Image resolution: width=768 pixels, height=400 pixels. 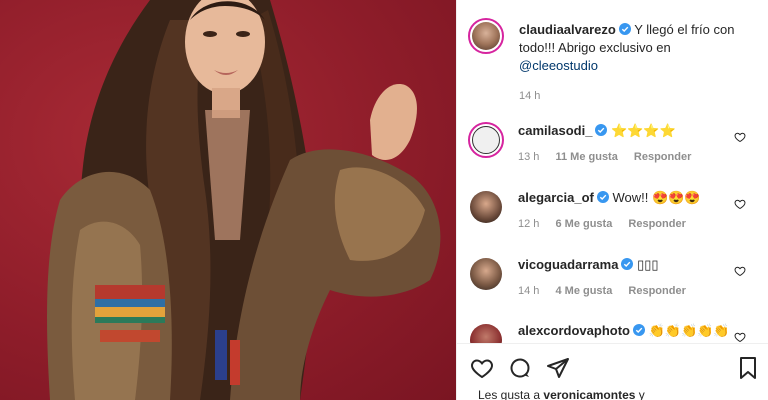 I want to click on comment-text: alexcordovaphoto 👏👏👏👏👏, so click(x=624, y=331).